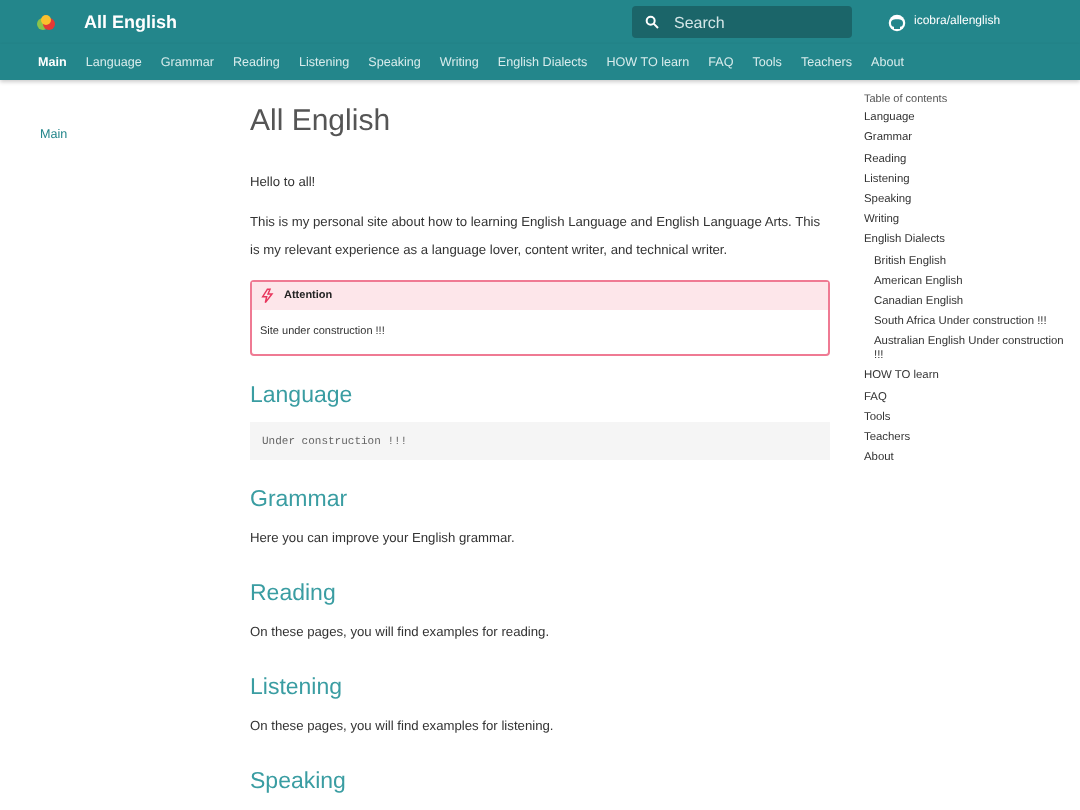 Image resolution: width=1080 pixels, height=810 pixels. What do you see at coordinates (132, 22) in the screenshot?
I see `site-title: All English` at bounding box center [132, 22].